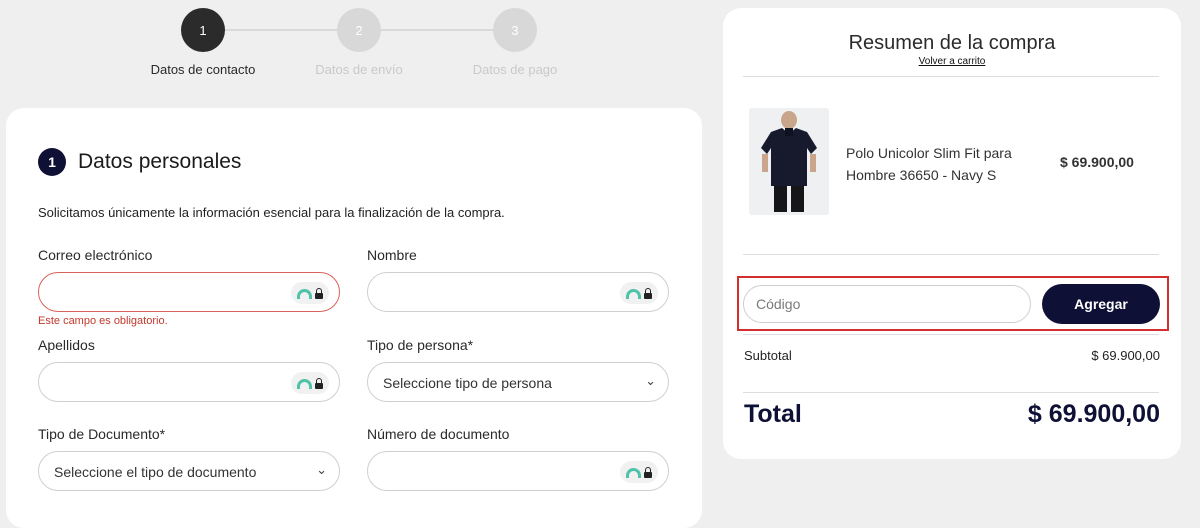 Image resolution: width=1200 pixels, height=528 pixels. What do you see at coordinates (392, 255) in the screenshot?
I see `name-label: Nombre` at bounding box center [392, 255].